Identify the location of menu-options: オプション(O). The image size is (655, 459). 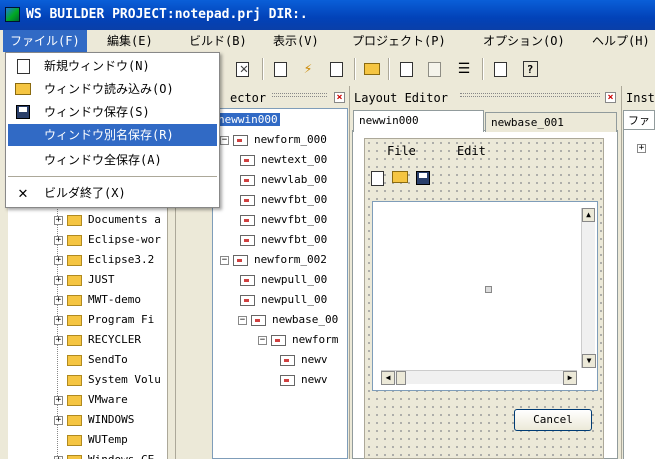
(524, 41).